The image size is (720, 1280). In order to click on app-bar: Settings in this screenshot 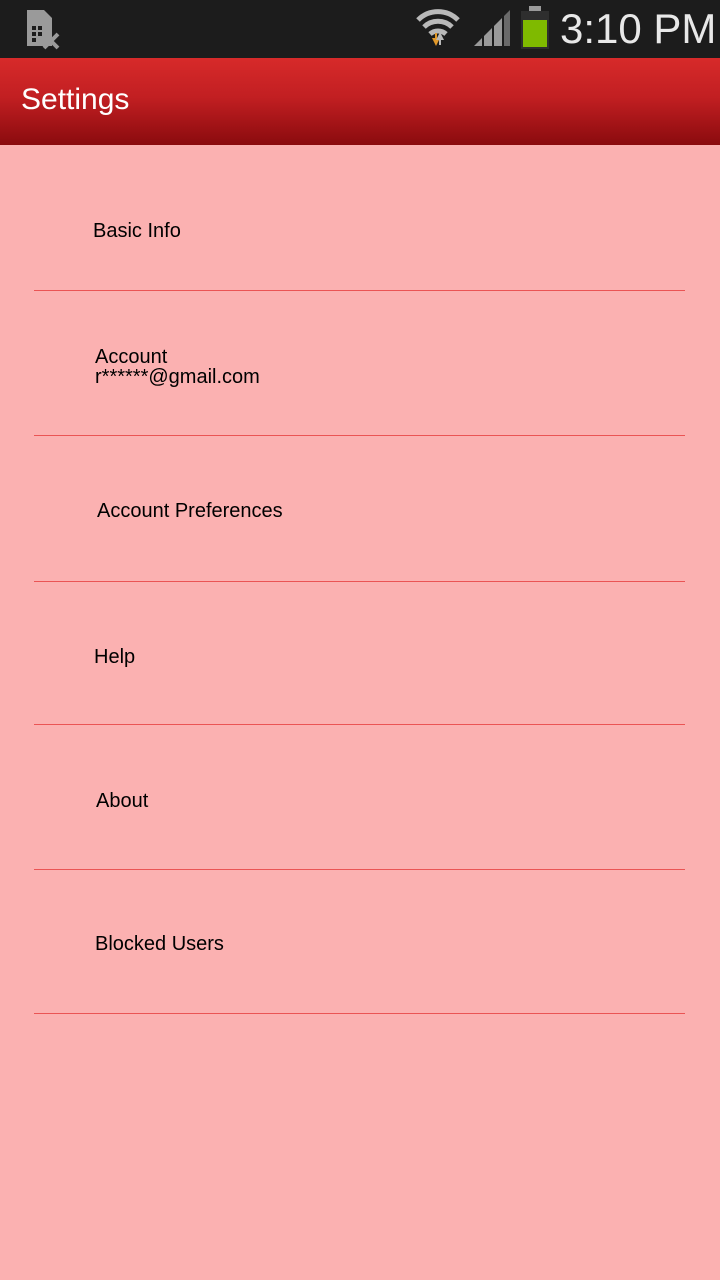, I will do `click(360, 101)`.